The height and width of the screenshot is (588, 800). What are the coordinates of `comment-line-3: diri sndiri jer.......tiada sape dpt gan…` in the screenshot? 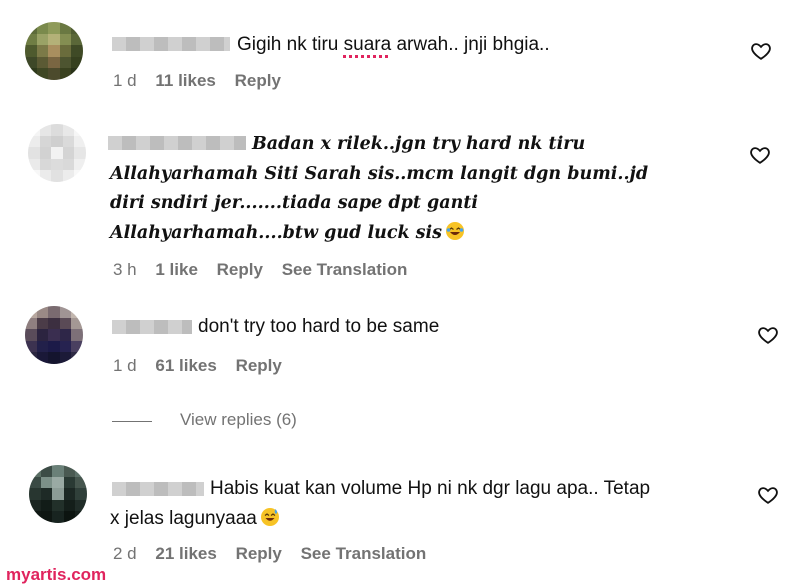 It's located at (294, 203).